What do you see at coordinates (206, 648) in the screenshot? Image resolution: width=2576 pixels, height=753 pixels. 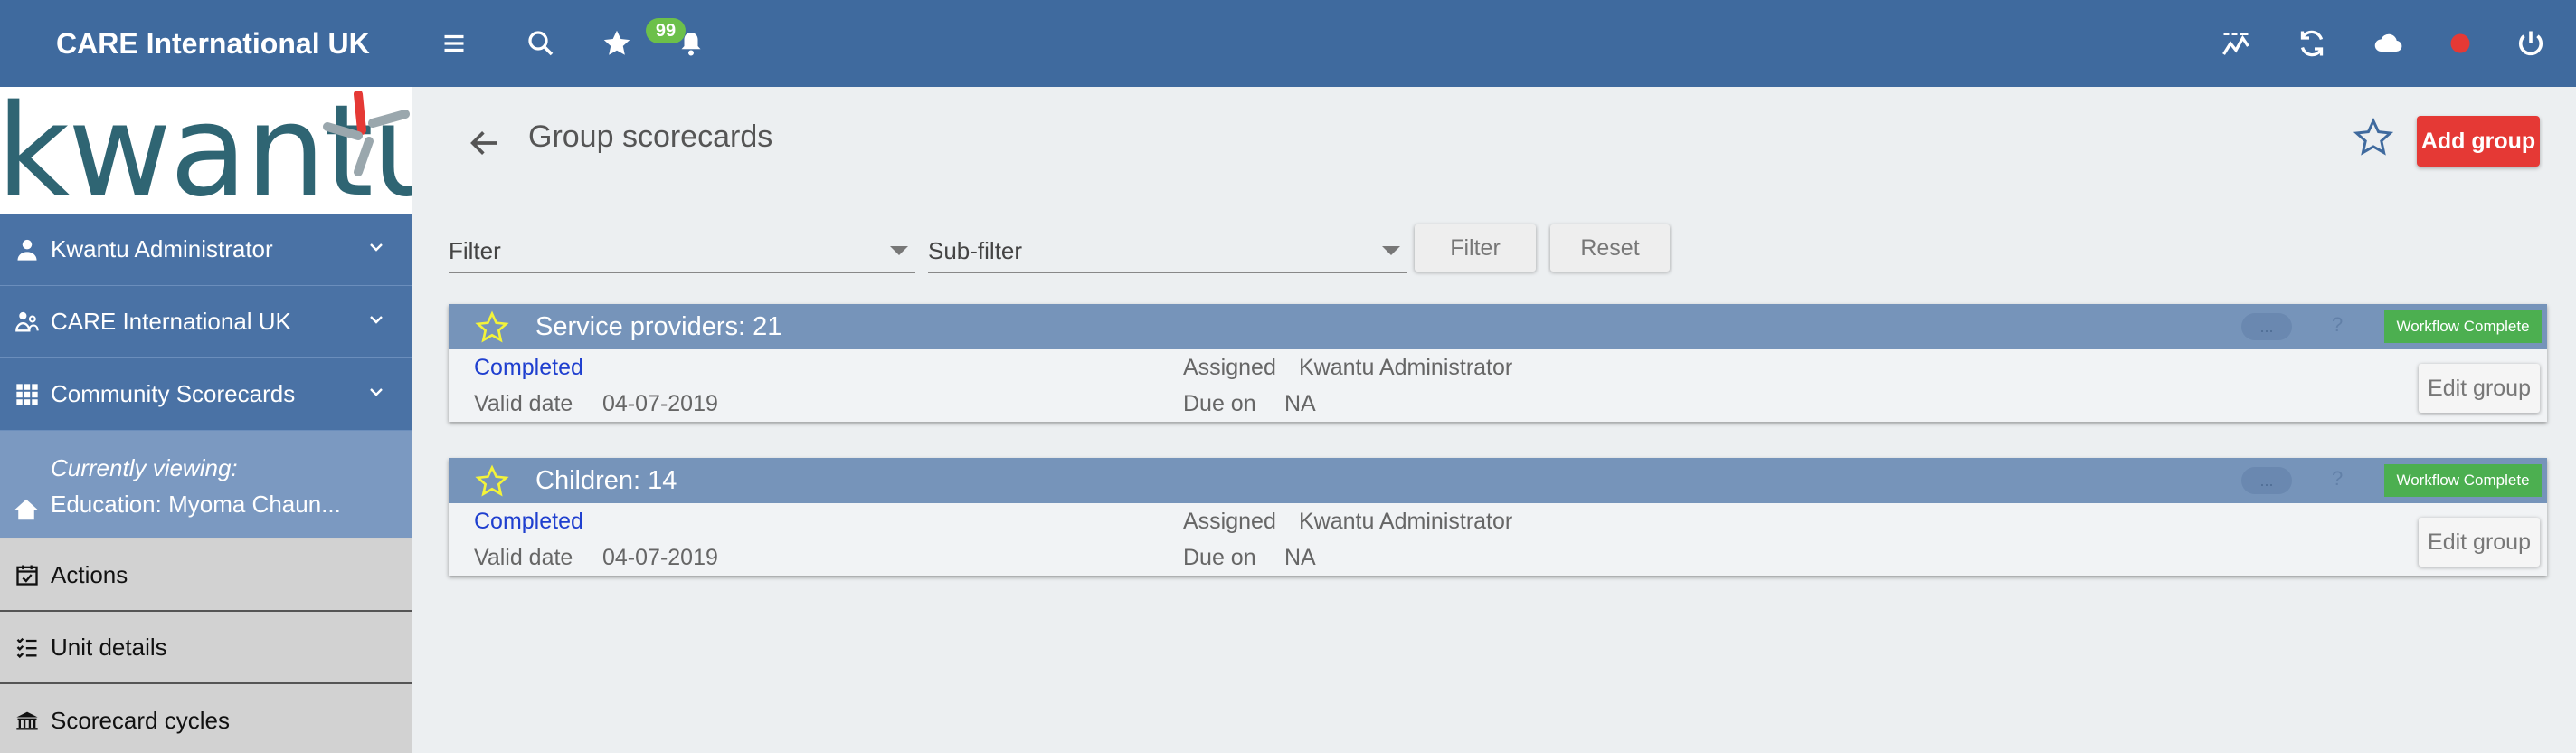 I see `sidebar-item-unit-details: Unit details` at bounding box center [206, 648].